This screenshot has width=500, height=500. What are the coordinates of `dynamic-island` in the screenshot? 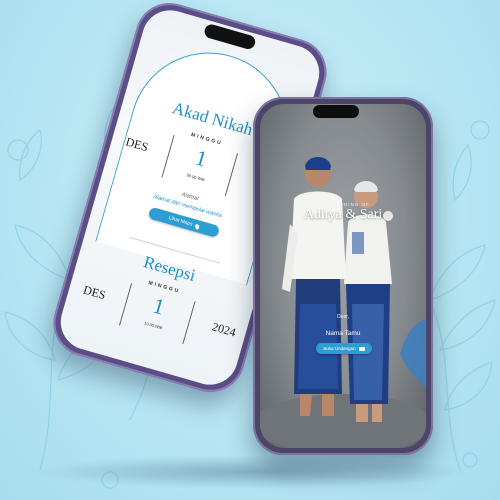 It's located at (336, 111).